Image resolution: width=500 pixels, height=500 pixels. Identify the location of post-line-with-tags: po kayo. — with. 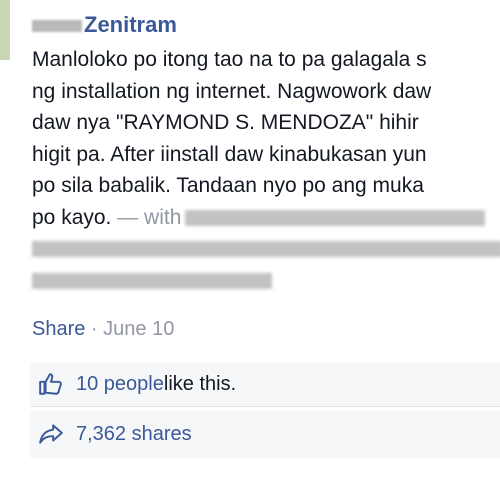
(266, 218).